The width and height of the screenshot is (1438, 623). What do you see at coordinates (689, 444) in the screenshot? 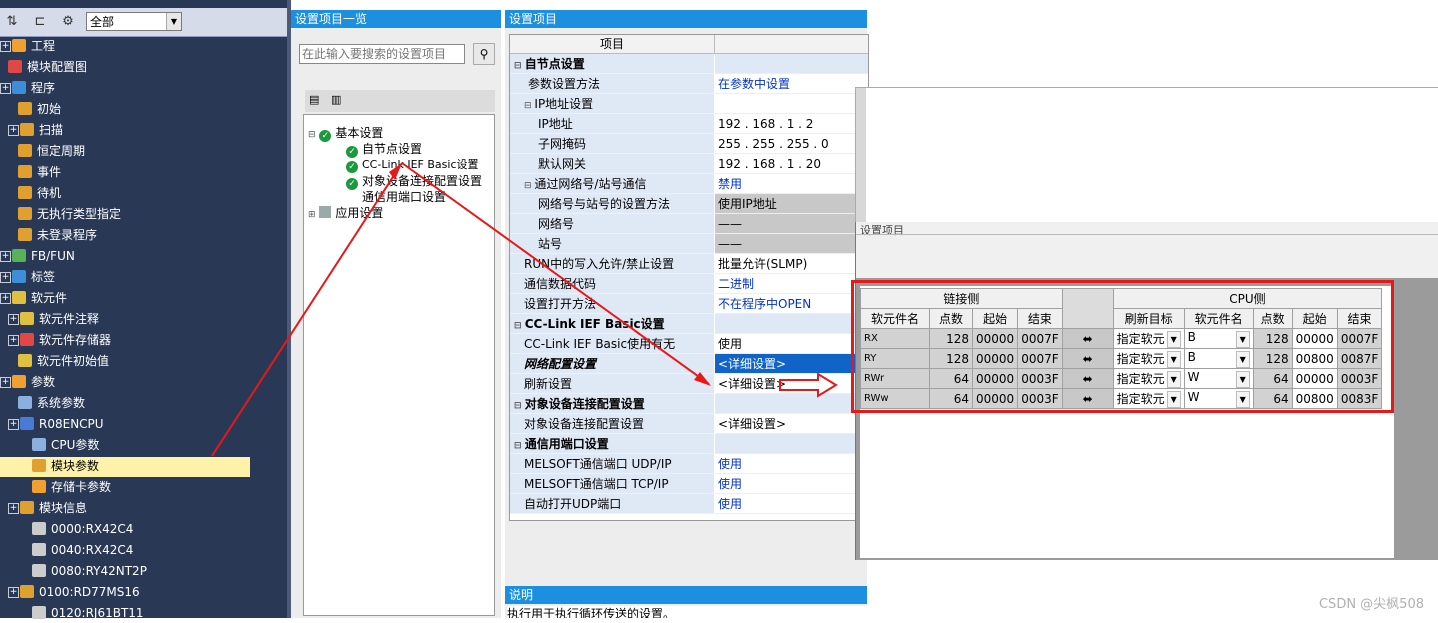
I see `grid-section-row: ⊟ 通信用端口设置` at bounding box center [689, 444].